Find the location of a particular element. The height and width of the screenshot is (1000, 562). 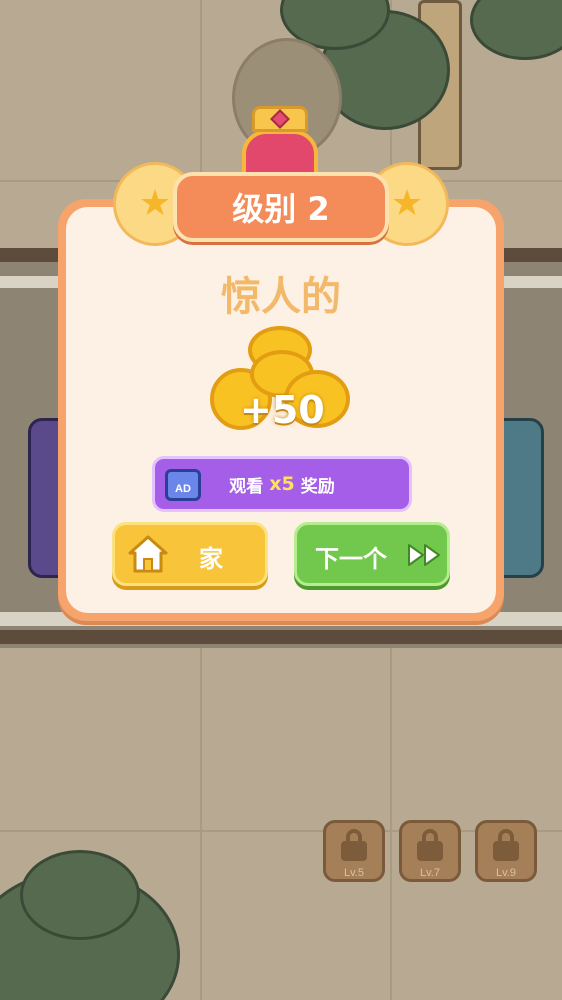

level-title: 级别 2 is located at coordinates (281, 209).